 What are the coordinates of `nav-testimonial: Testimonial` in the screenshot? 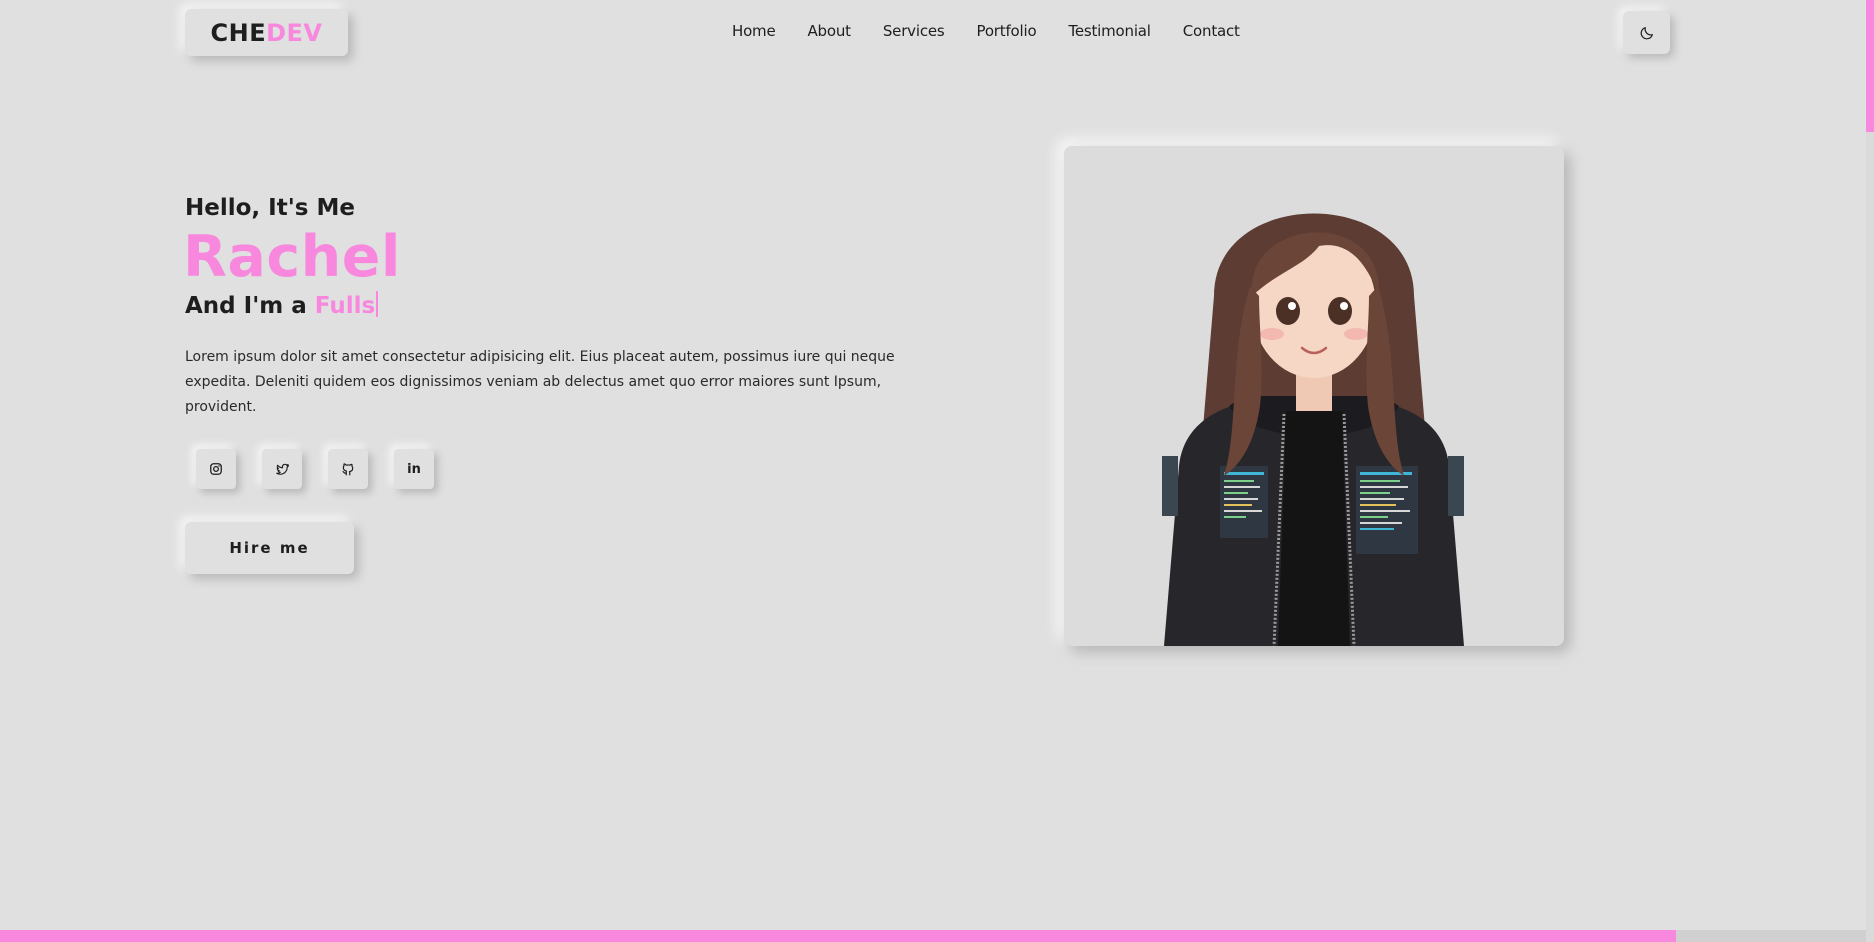 It's located at (1109, 31).